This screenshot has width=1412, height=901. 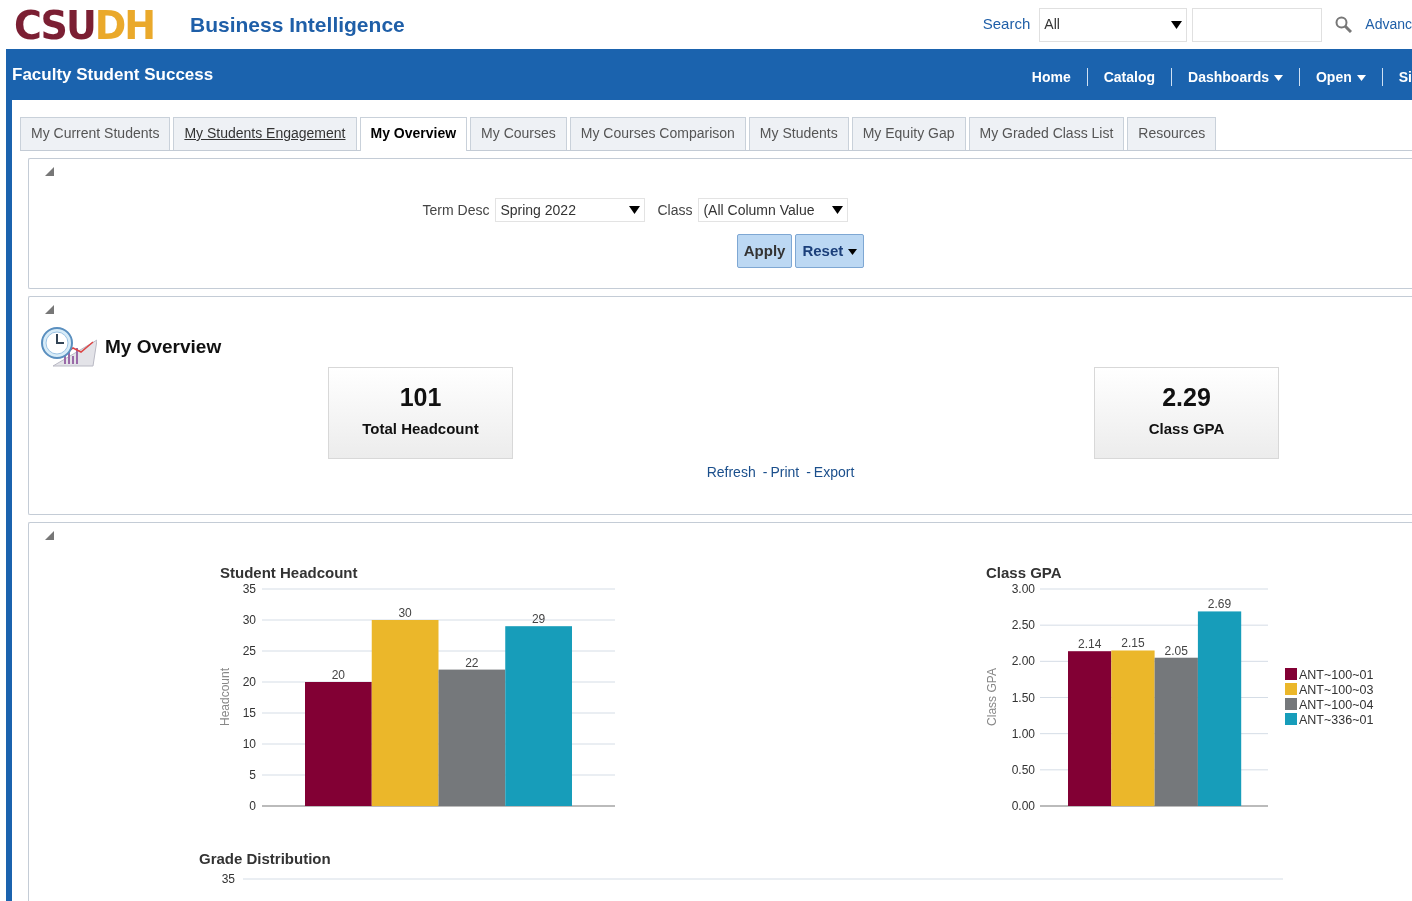 I want to click on axis-tick-label: 10, so click(x=249, y=744).